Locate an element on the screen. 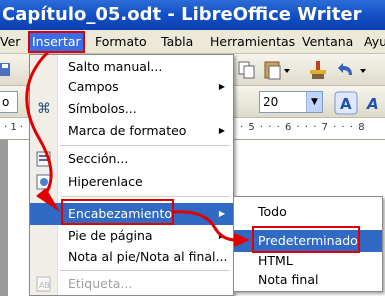 Image resolution: width=385 pixels, height=296 pixels. paste-dropdown-icon is located at coordinates (288, 70).